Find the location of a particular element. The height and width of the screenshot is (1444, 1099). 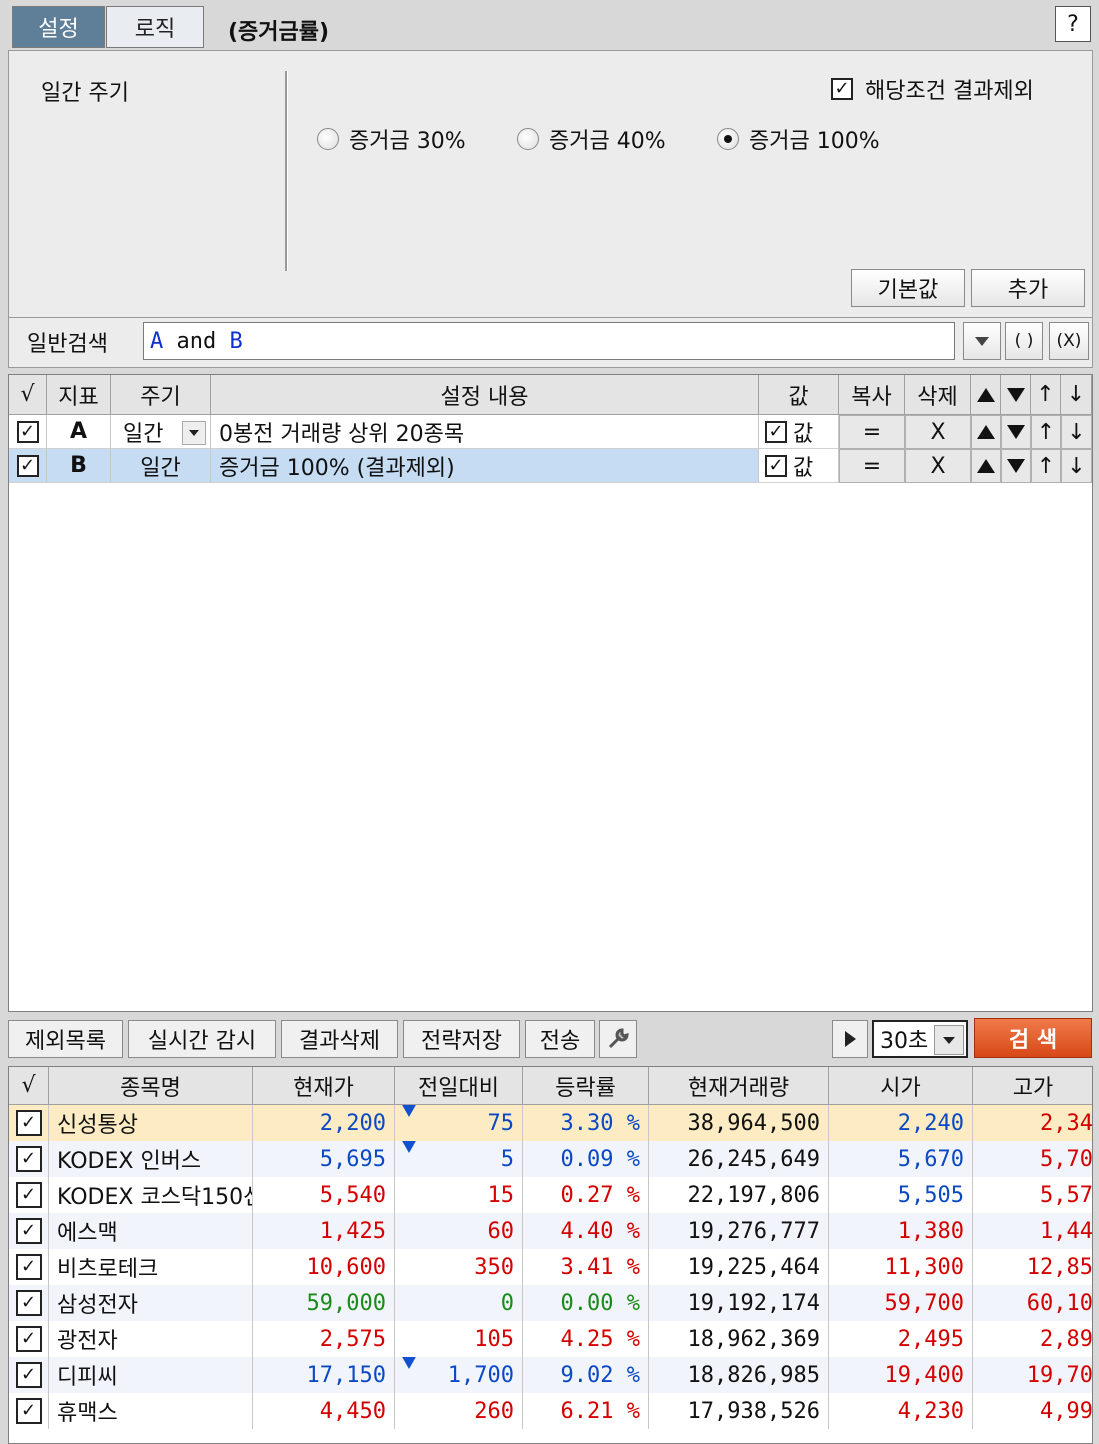

stock-name: 신성통상 is located at coordinates (151, 1123).